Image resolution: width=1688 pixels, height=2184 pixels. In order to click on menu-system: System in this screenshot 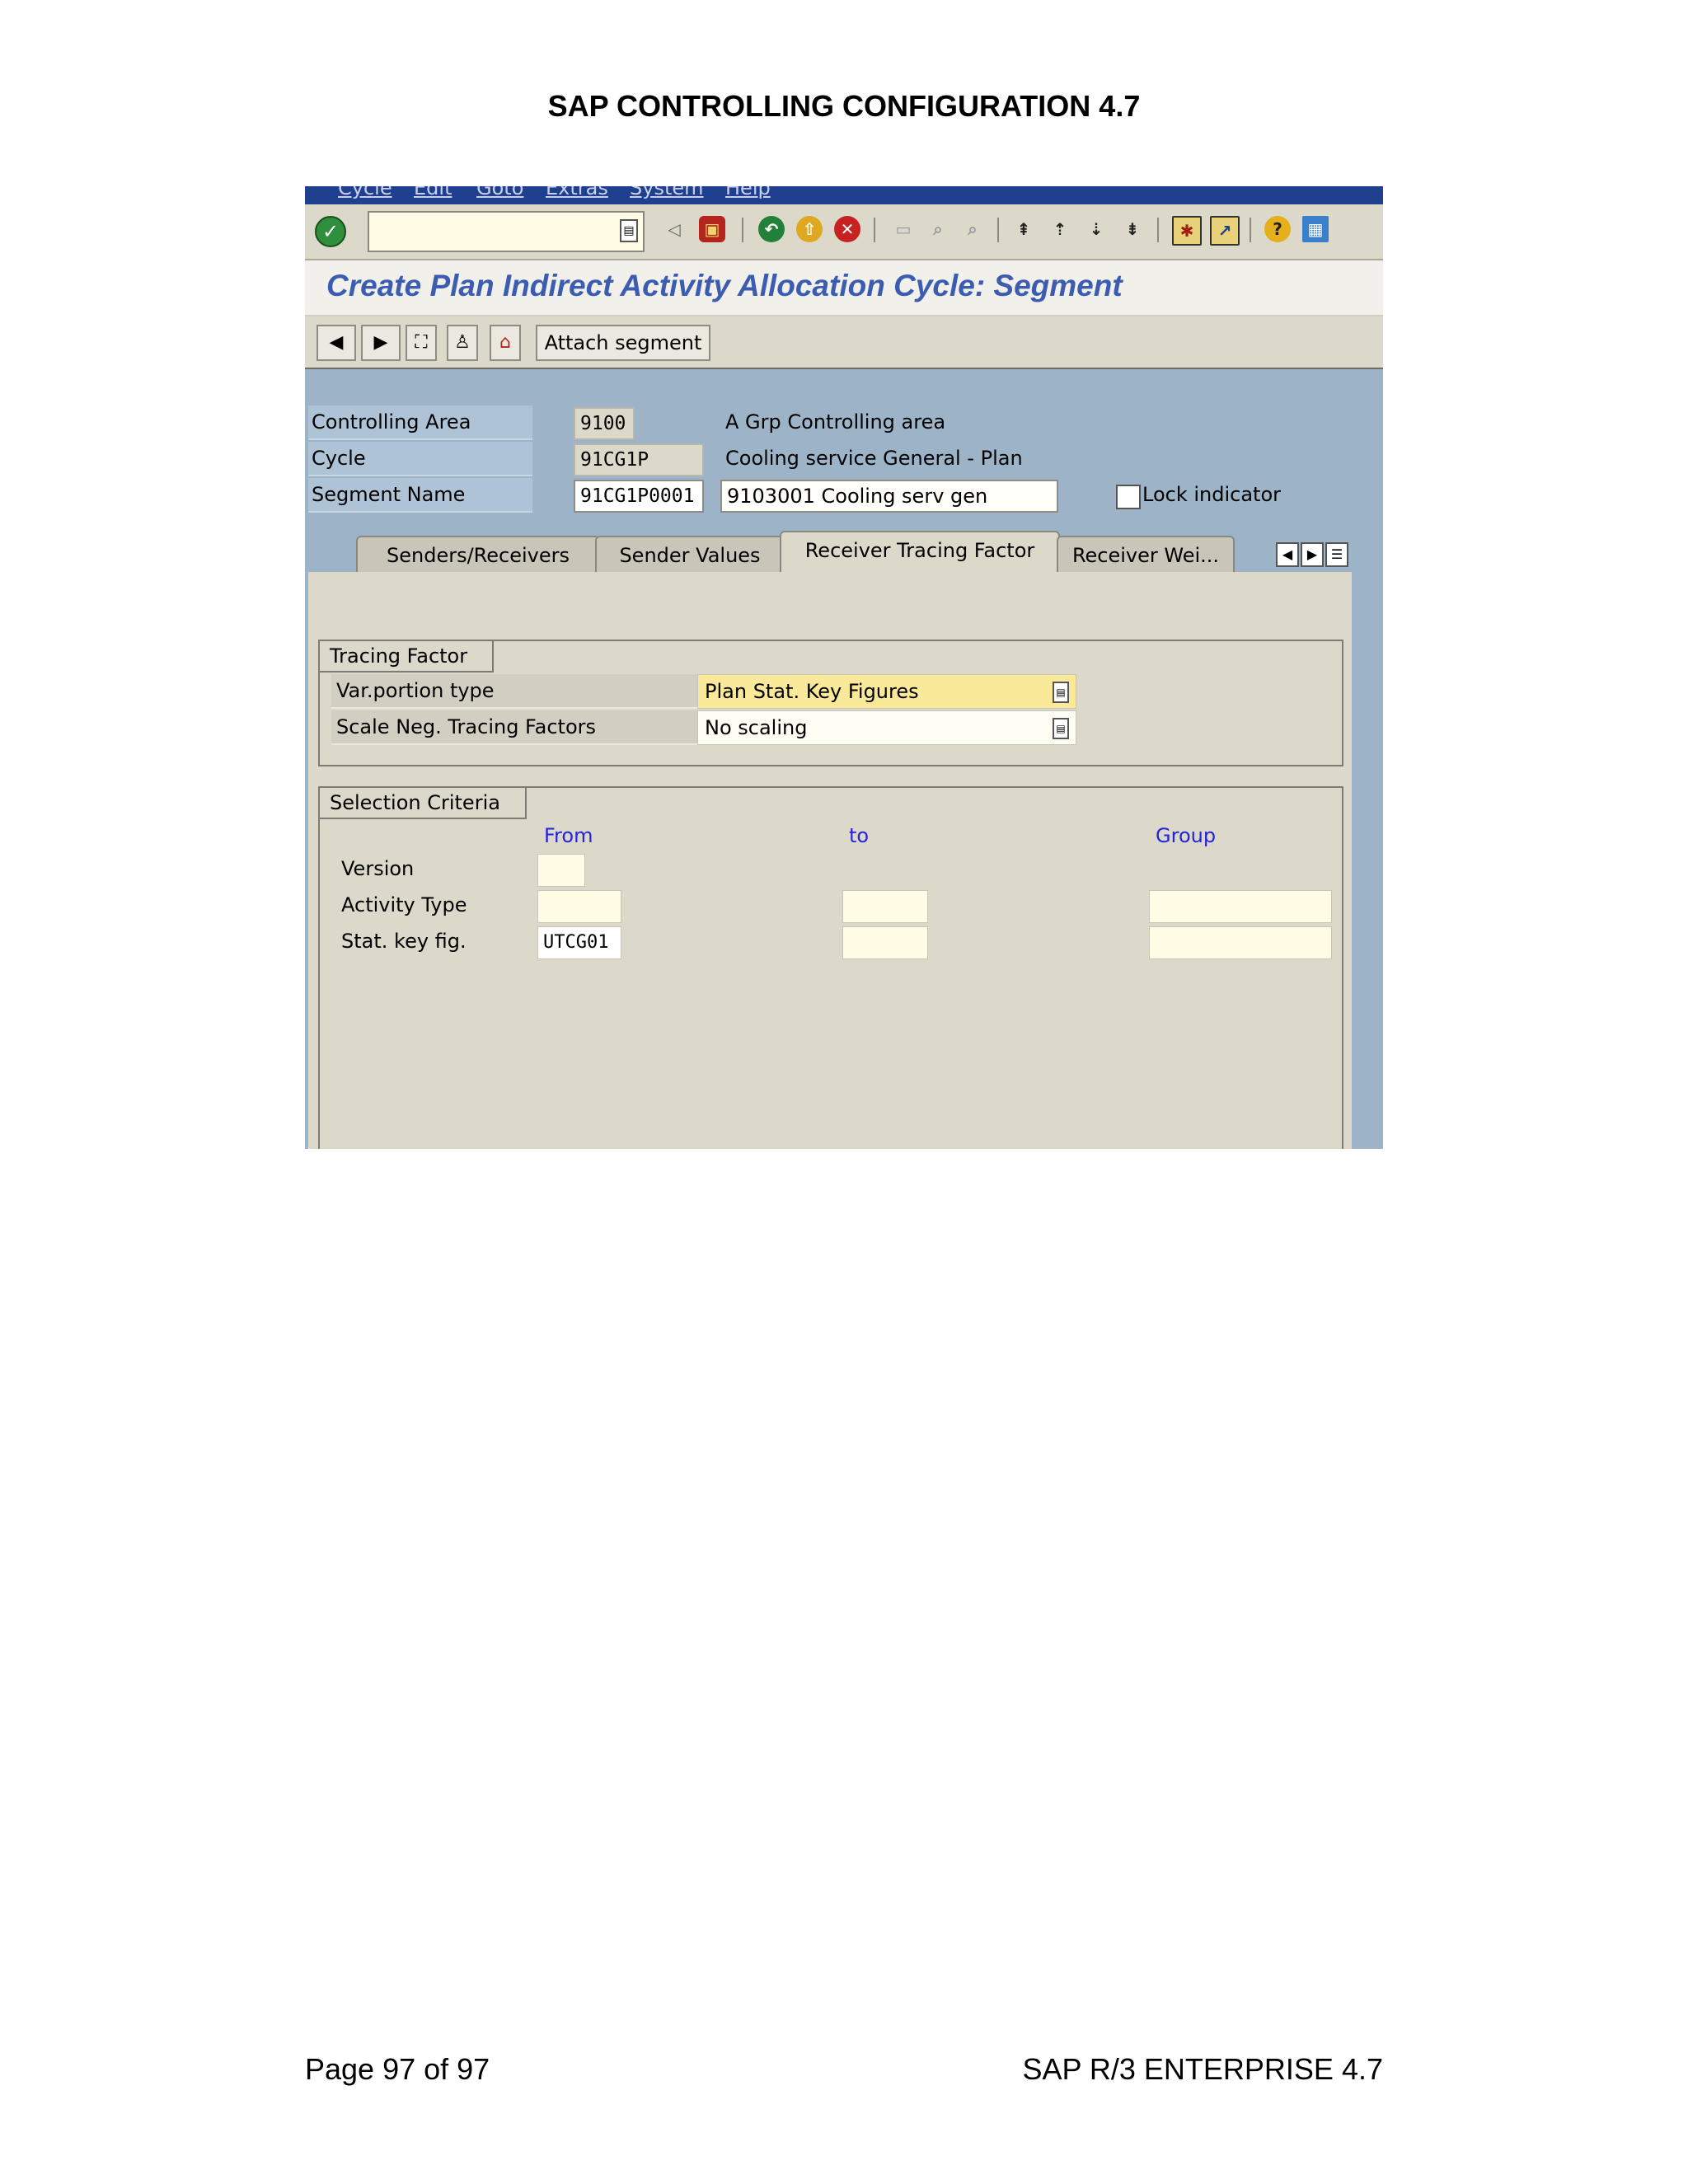, I will do `click(667, 192)`.